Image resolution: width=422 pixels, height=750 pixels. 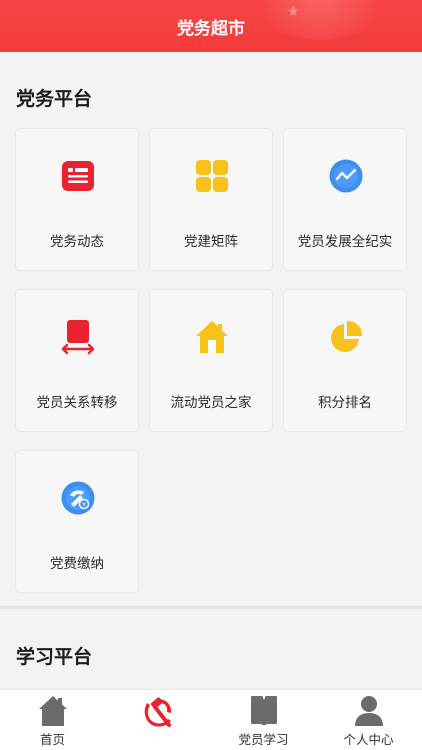 I want to click on news-list-icon, so click(x=78, y=176).